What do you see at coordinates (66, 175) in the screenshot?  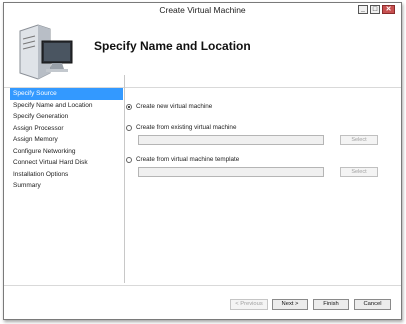 I see `step-installation-options: Installation Options` at bounding box center [66, 175].